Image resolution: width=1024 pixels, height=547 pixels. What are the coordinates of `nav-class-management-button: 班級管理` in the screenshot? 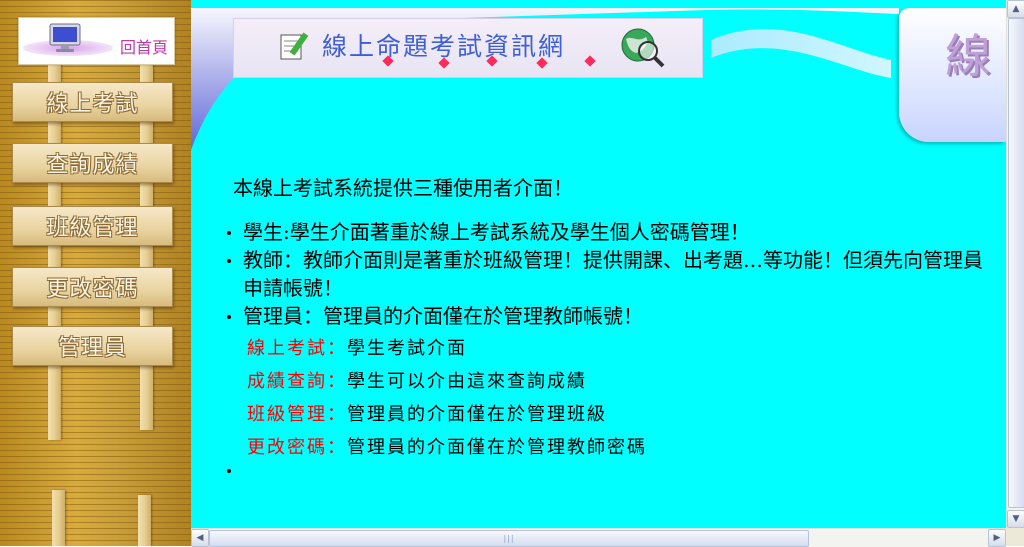 It's located at (92, 226).